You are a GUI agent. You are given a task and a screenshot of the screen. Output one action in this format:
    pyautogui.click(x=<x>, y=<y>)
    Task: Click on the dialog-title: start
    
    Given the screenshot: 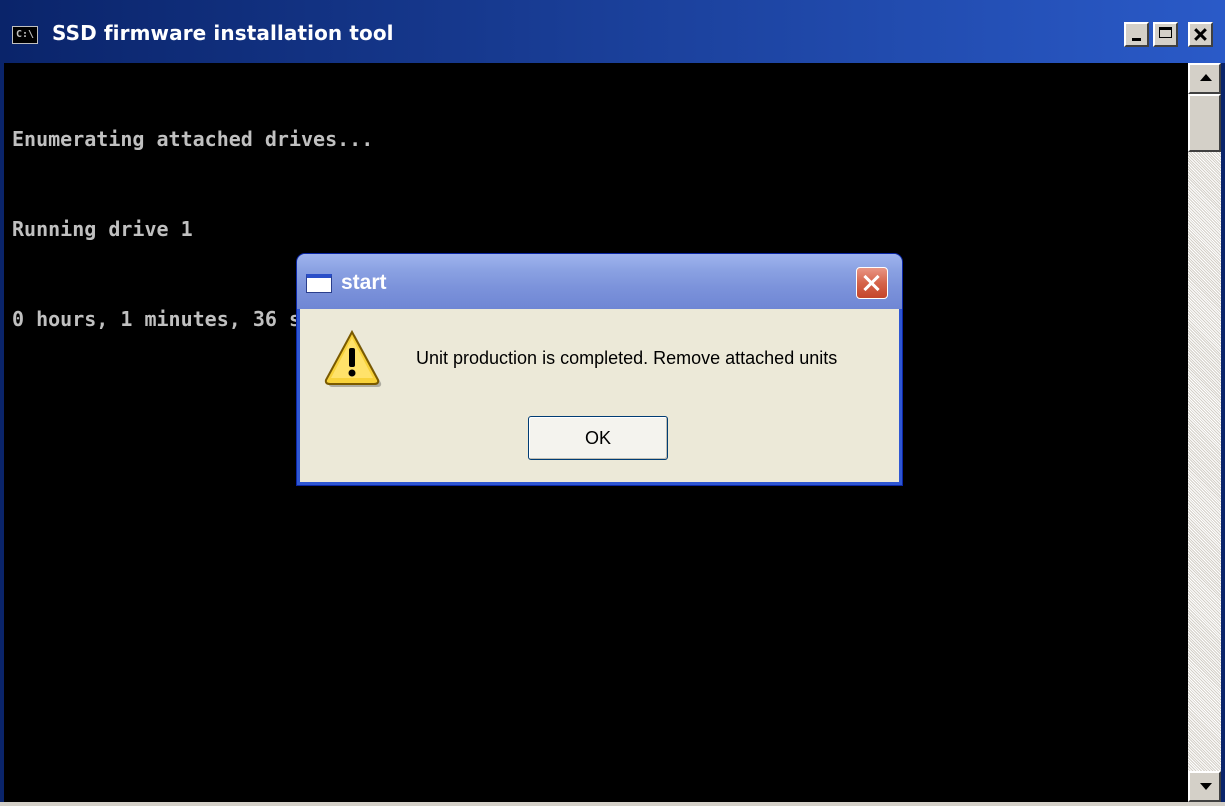 What is the action you would take?
    pyautogui.click(x=364, y=282)
    